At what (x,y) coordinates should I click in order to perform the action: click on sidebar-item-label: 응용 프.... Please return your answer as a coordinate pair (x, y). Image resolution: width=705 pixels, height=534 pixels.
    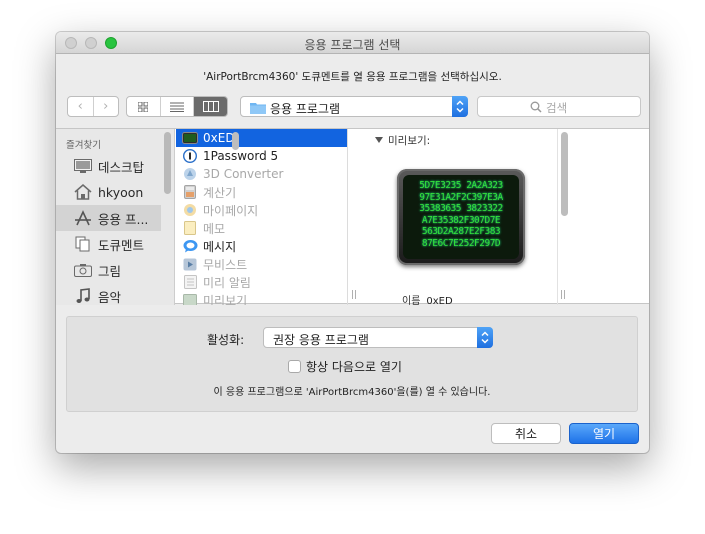
    Looking at the image, I should click on (123, 219).